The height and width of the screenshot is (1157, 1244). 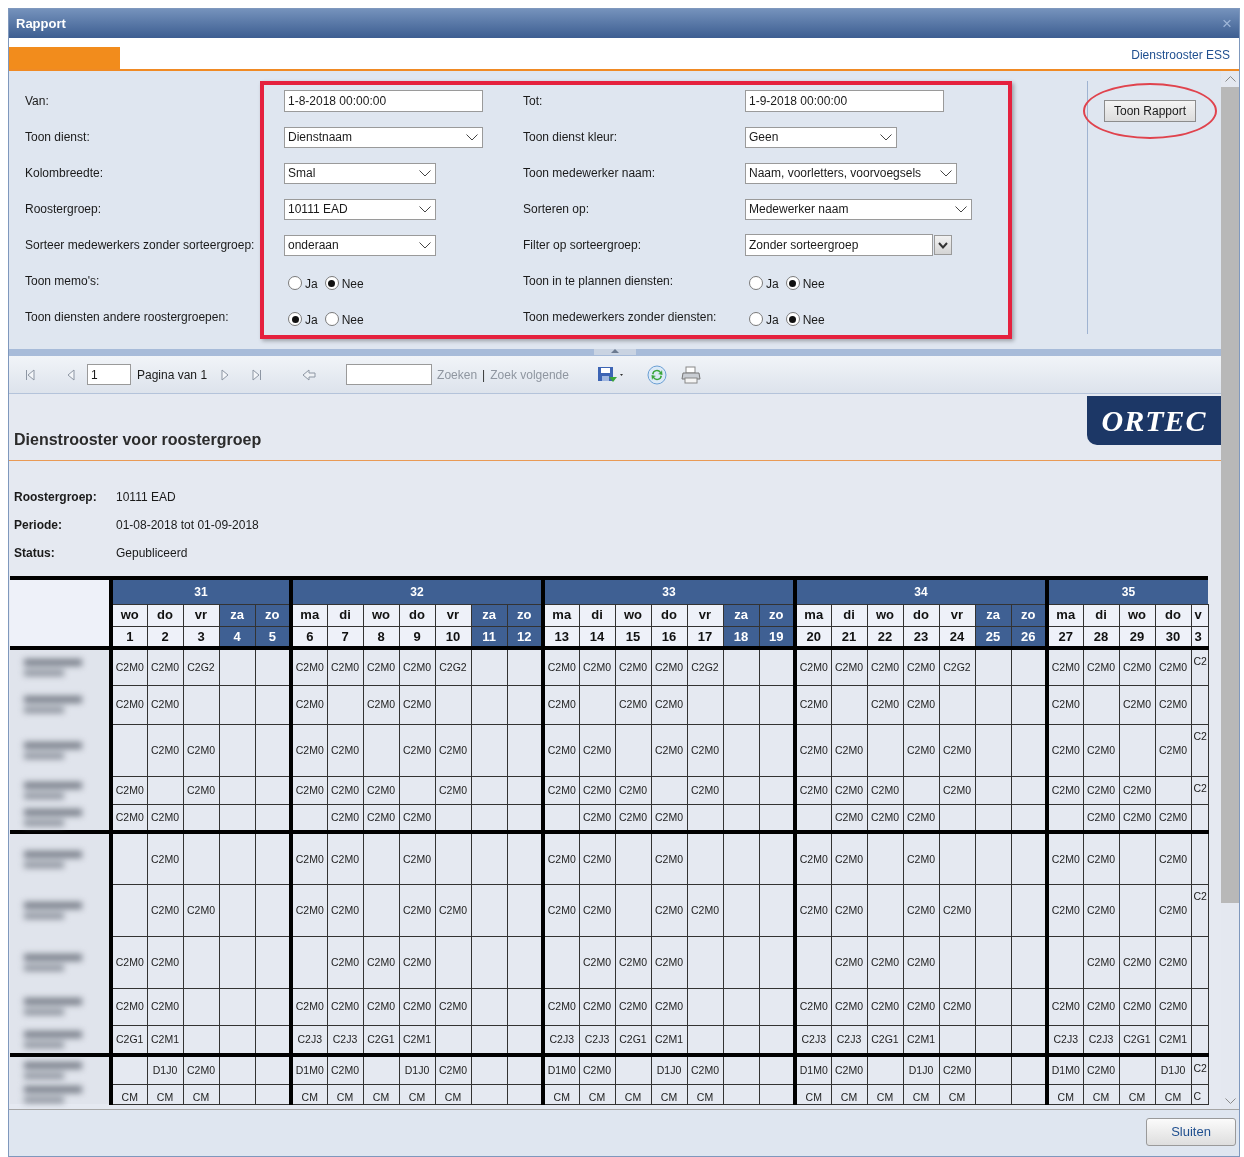 What do you see at coordinates (140, 245) in the screenshot?
I see `field-label: Sorteer medewerkers zonder sorteergroep:` at bounding box center [140, 245].